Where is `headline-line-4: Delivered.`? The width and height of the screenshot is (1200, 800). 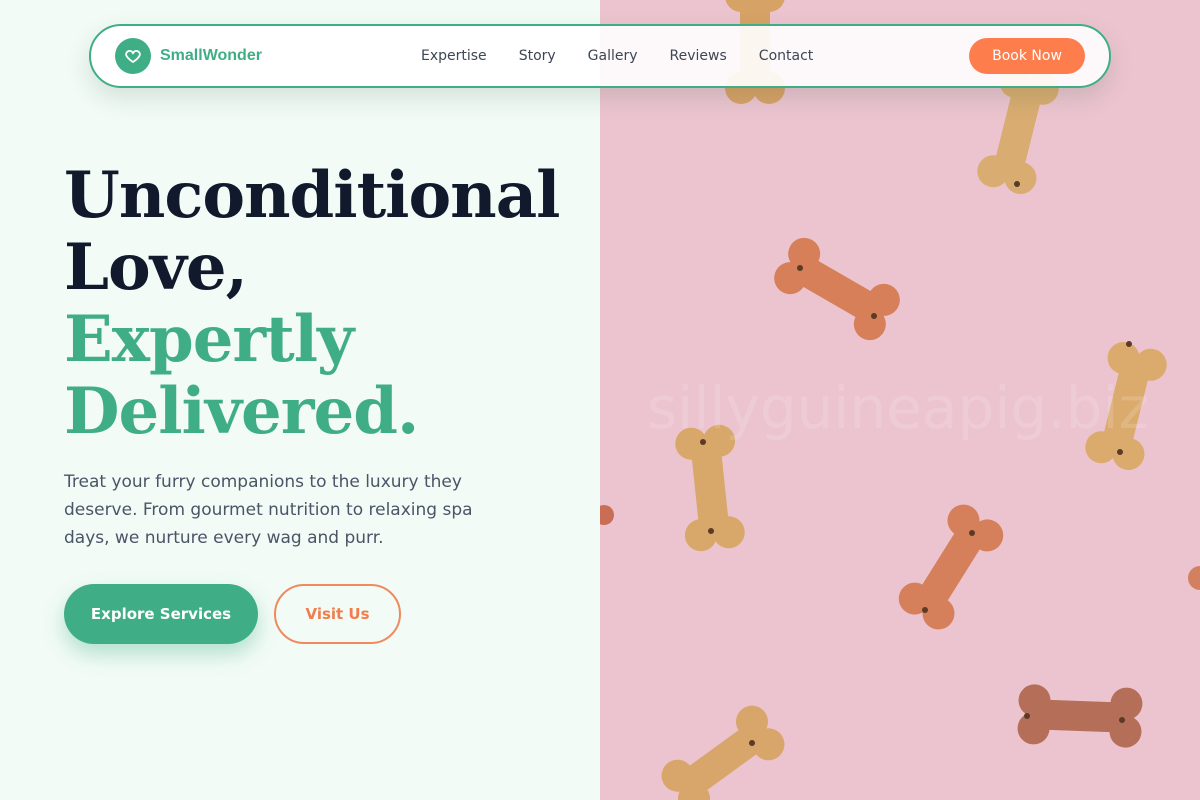
headline-line-4: Delivered. is located at coordinates (241, 411).